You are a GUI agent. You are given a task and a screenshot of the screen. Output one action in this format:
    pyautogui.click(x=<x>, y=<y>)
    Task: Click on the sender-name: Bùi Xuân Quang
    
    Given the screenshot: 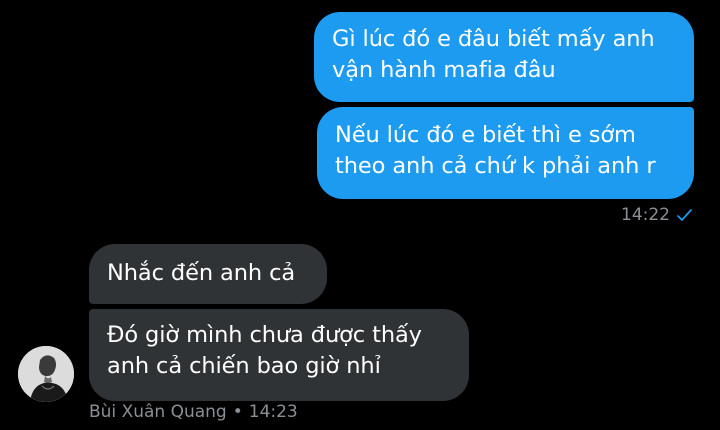 What is the action you would take?
    pyautogui.click(x=158, y=412)
    